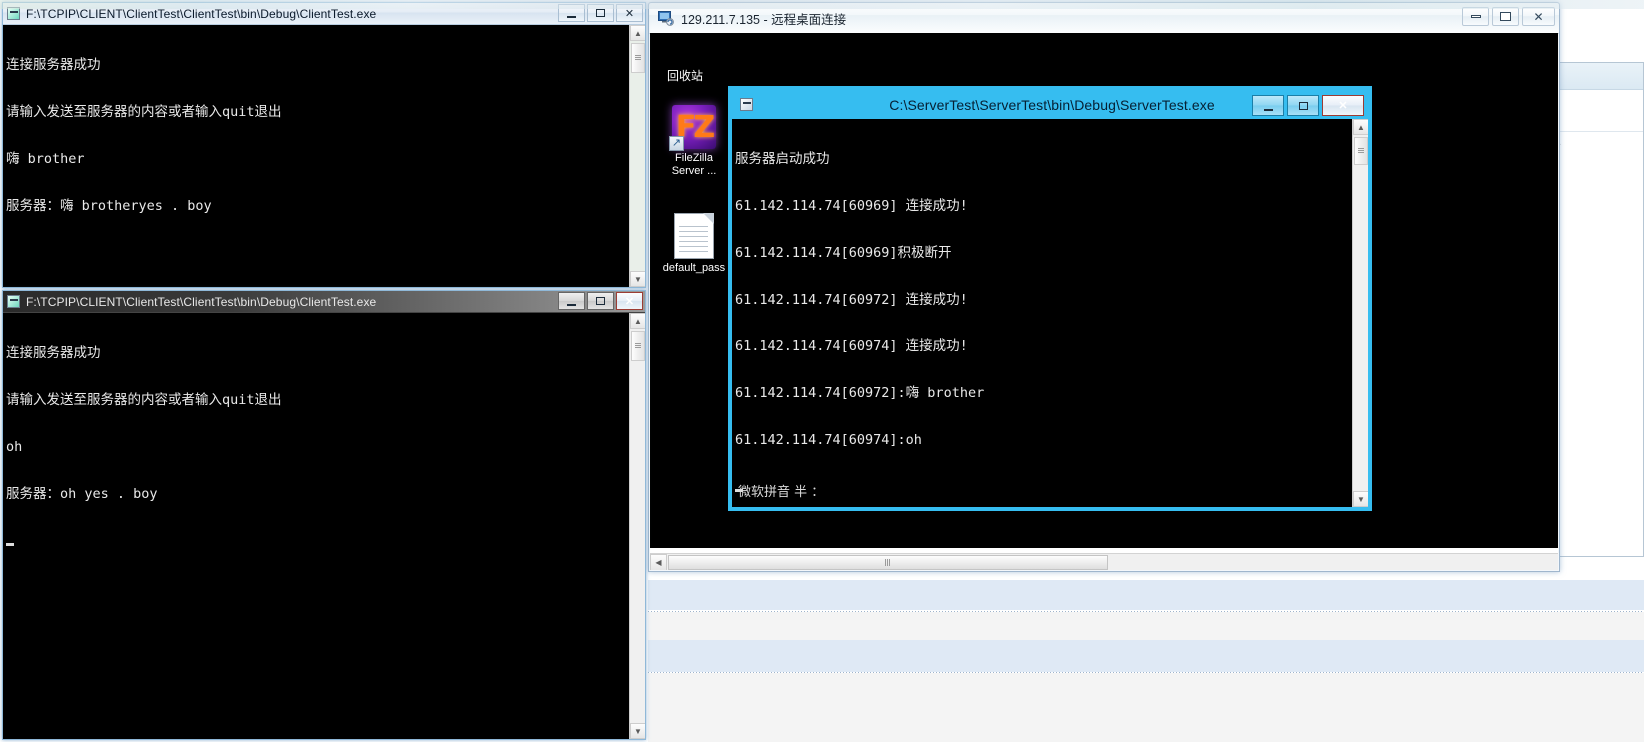 The image size is (1644, 742). I want to click on client2-window-controls: ✕, so click(600, 301).